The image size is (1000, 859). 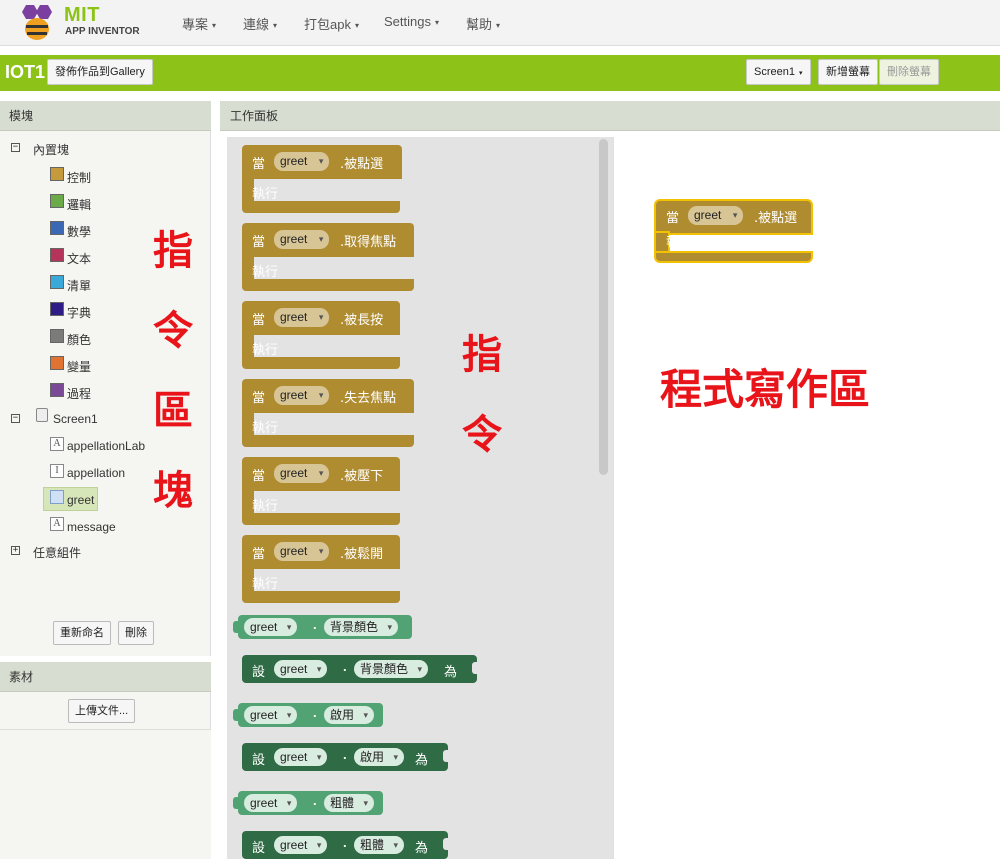 I want to click on menu-label: 連線, so click(x=256, y=24).